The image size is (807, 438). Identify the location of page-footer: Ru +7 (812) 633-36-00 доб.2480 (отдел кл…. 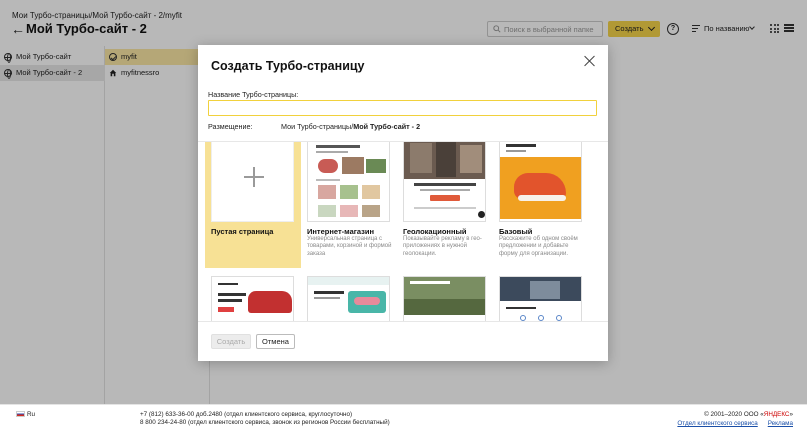
(403, 421).